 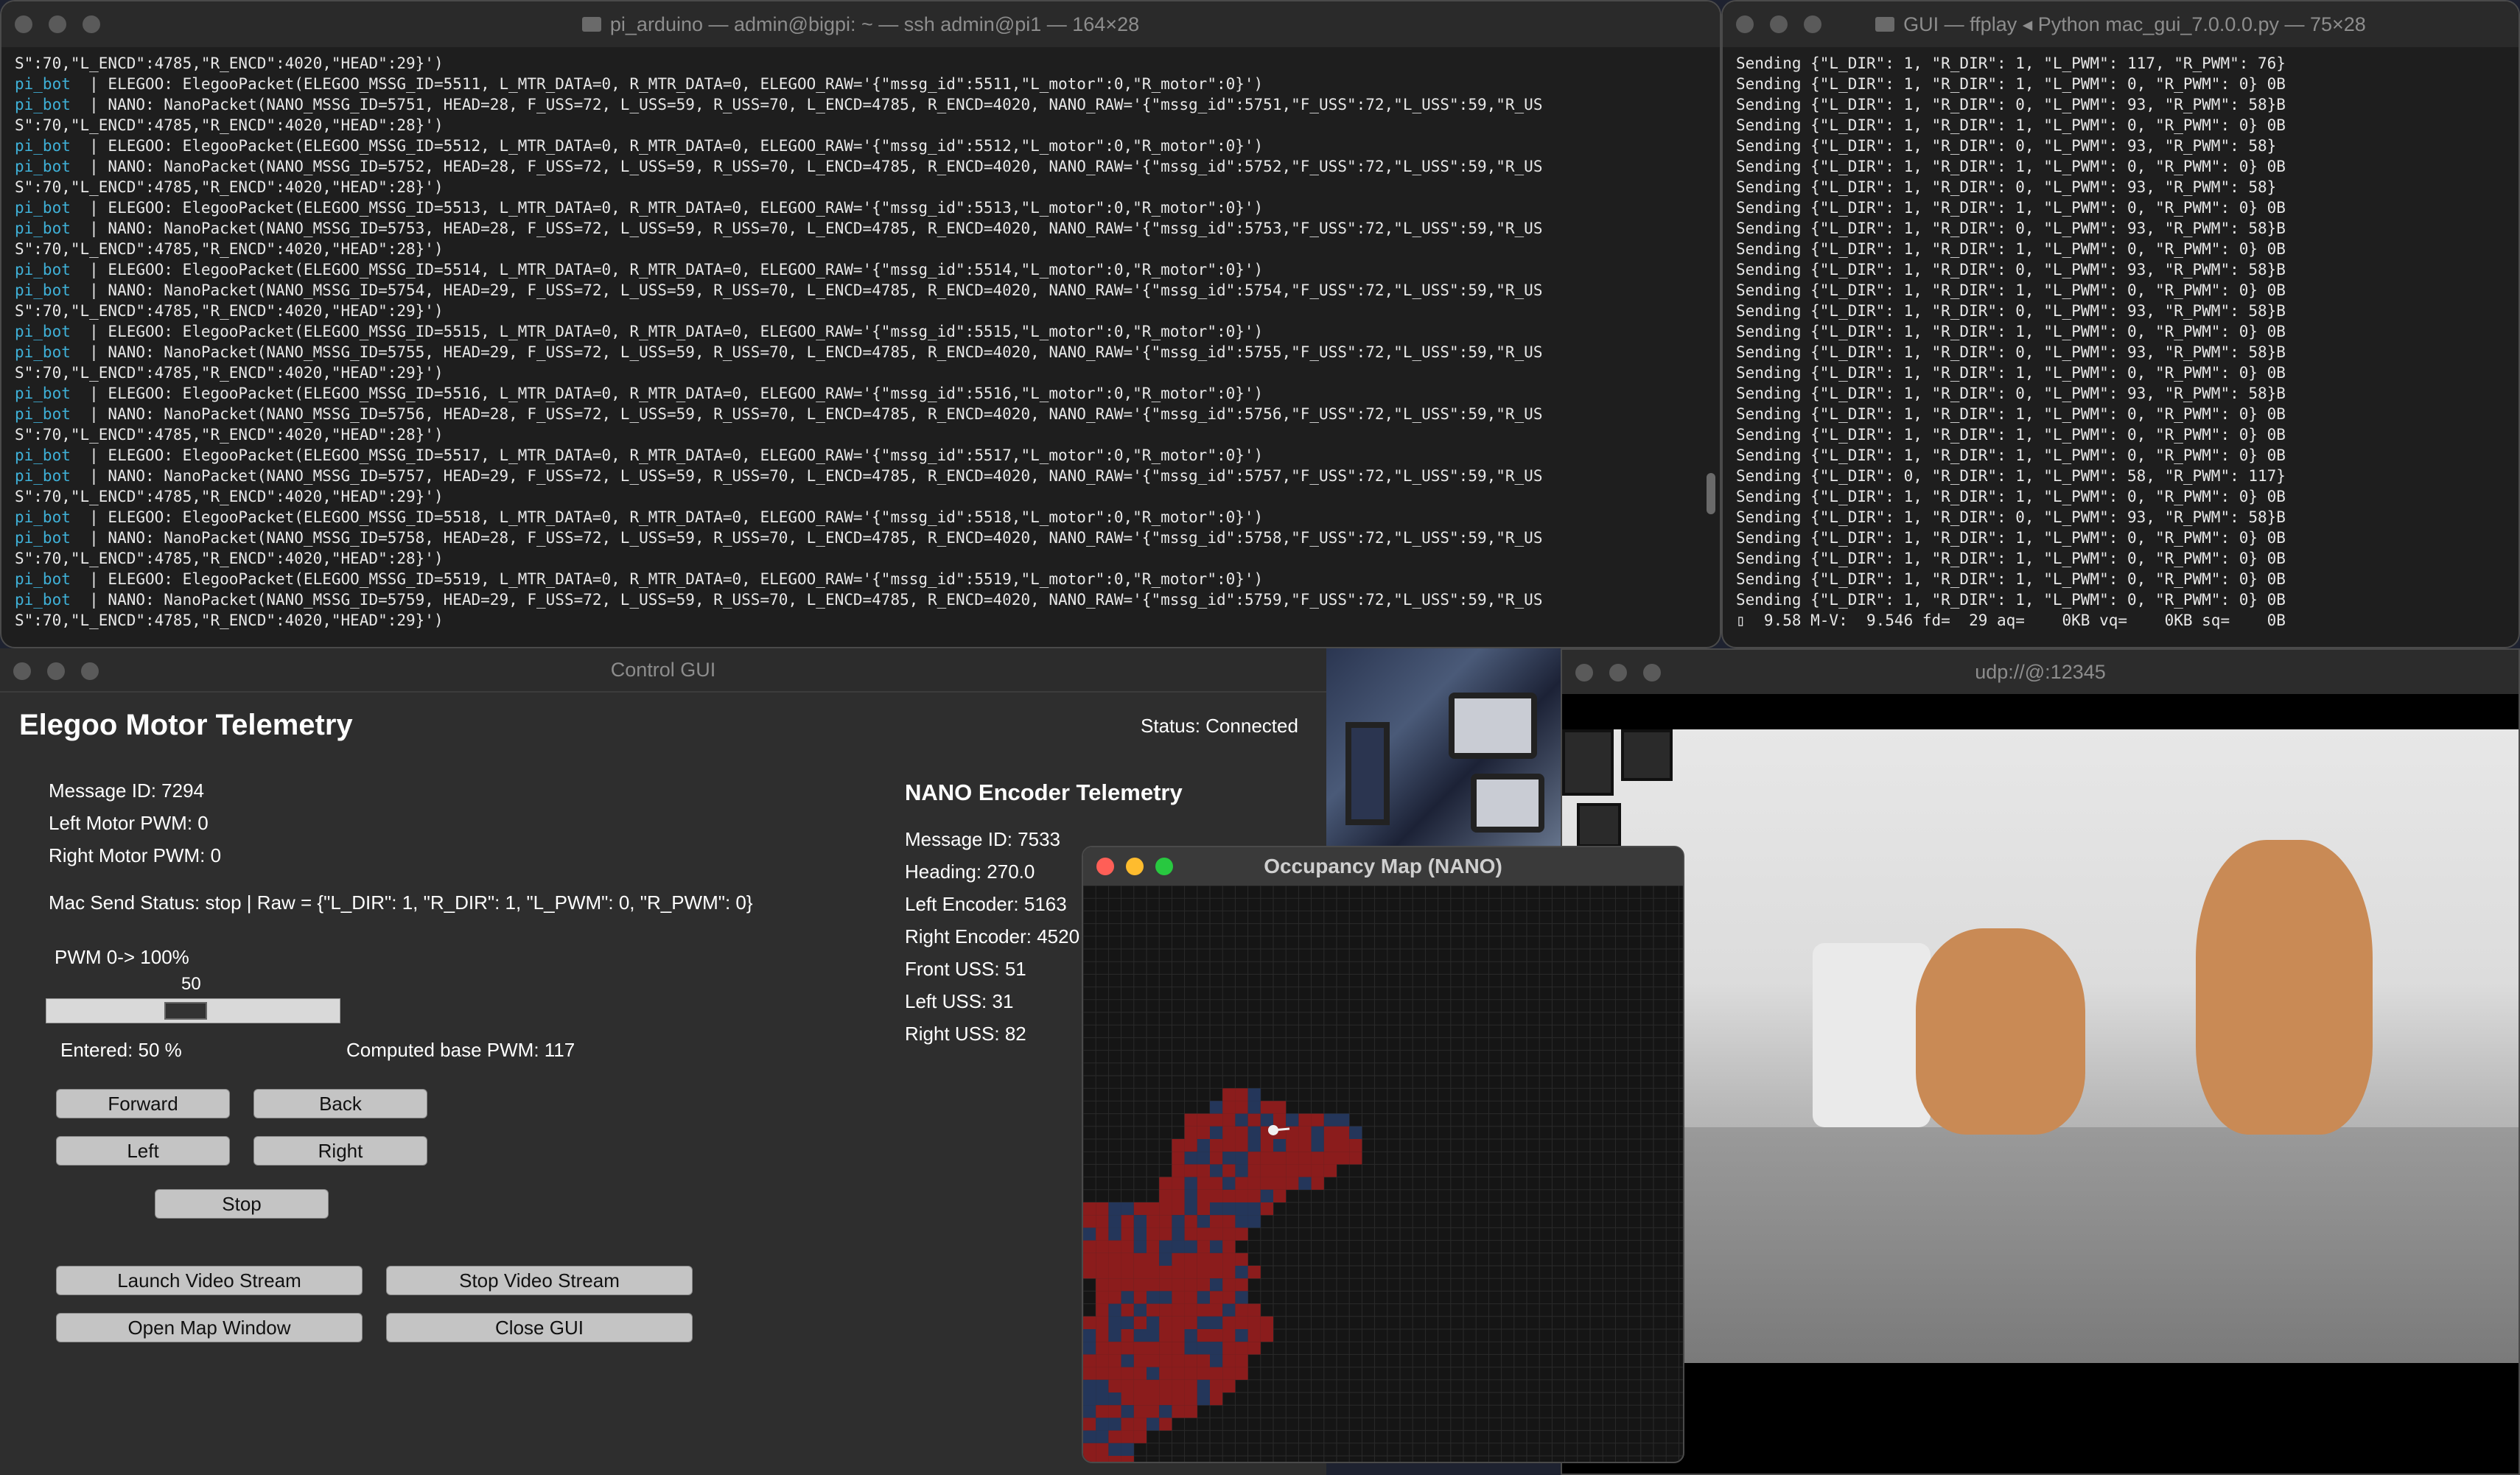 I want to click on floor, so click(x=2040, y=1245).